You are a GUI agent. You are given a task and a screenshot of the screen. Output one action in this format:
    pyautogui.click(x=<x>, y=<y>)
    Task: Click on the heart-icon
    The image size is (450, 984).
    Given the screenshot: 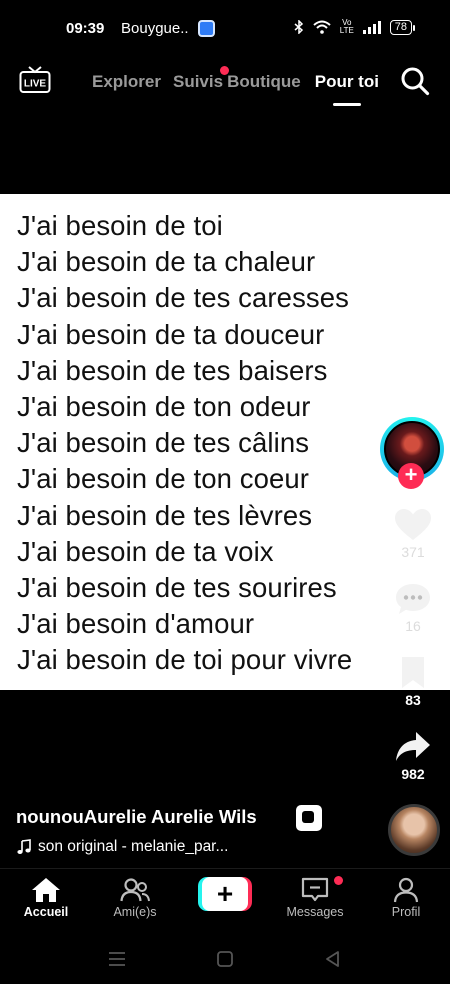 What is the action you would take?
    pyautogui.click(x=413, y=524)
    